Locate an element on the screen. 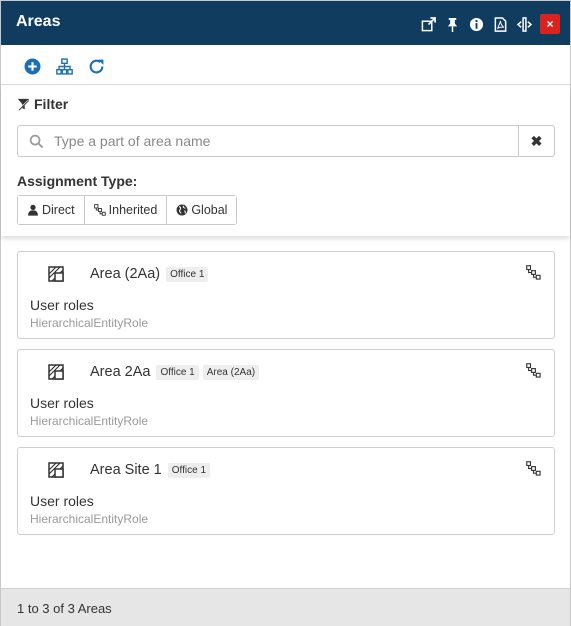 The height and width of the screenshot is (626, 571). pin-icon is located at coordinates (452, 24).